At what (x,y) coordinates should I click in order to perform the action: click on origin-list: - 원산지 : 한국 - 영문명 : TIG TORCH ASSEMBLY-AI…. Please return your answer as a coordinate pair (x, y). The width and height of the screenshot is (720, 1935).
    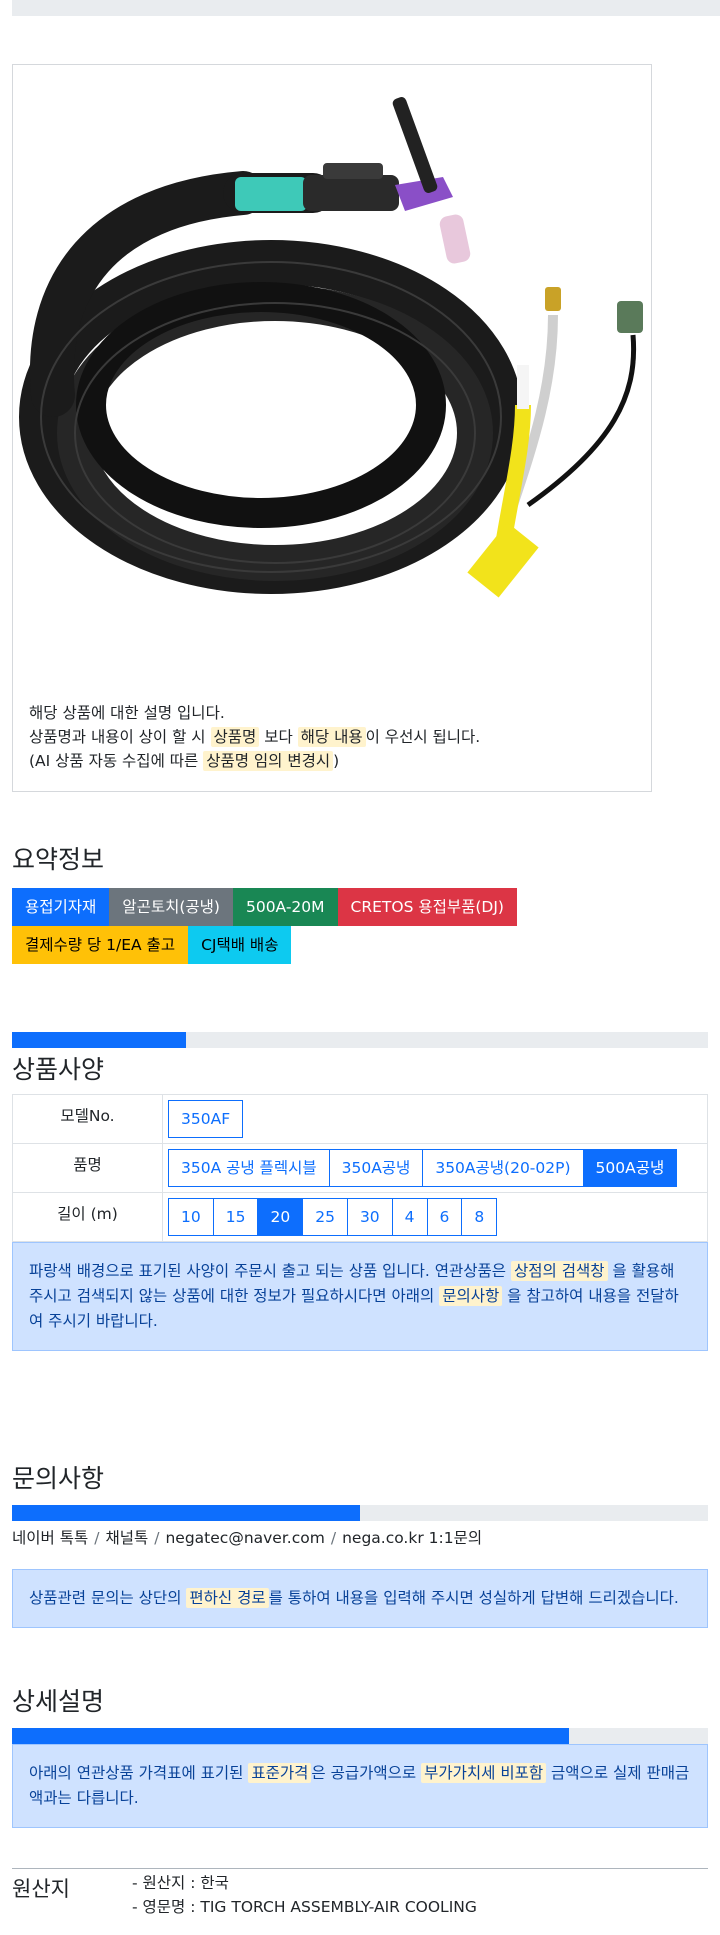
    Looking at the image, I should click on (304, 1894).